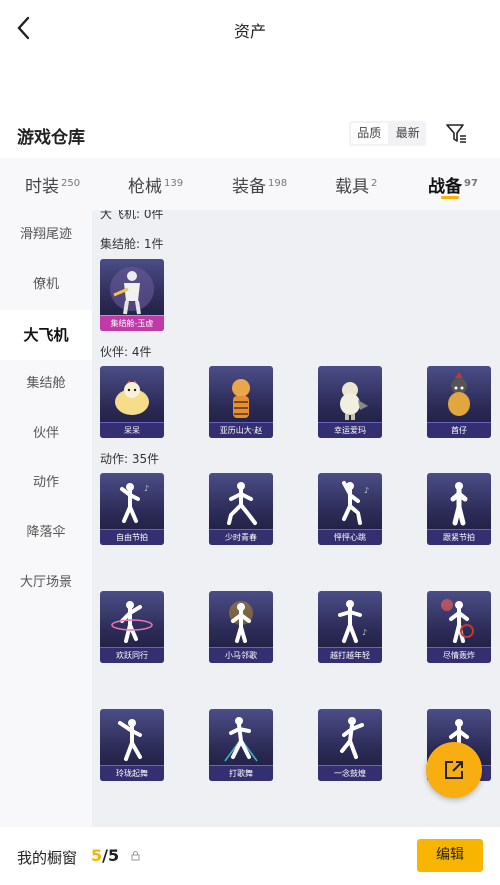 The height and width of the screenshot is (885, 500). What do you see at coordinates (132, 215) in the screenshot?
I see `section-label-plane: 大飞机: 0件` at bounding box center [132, 215].